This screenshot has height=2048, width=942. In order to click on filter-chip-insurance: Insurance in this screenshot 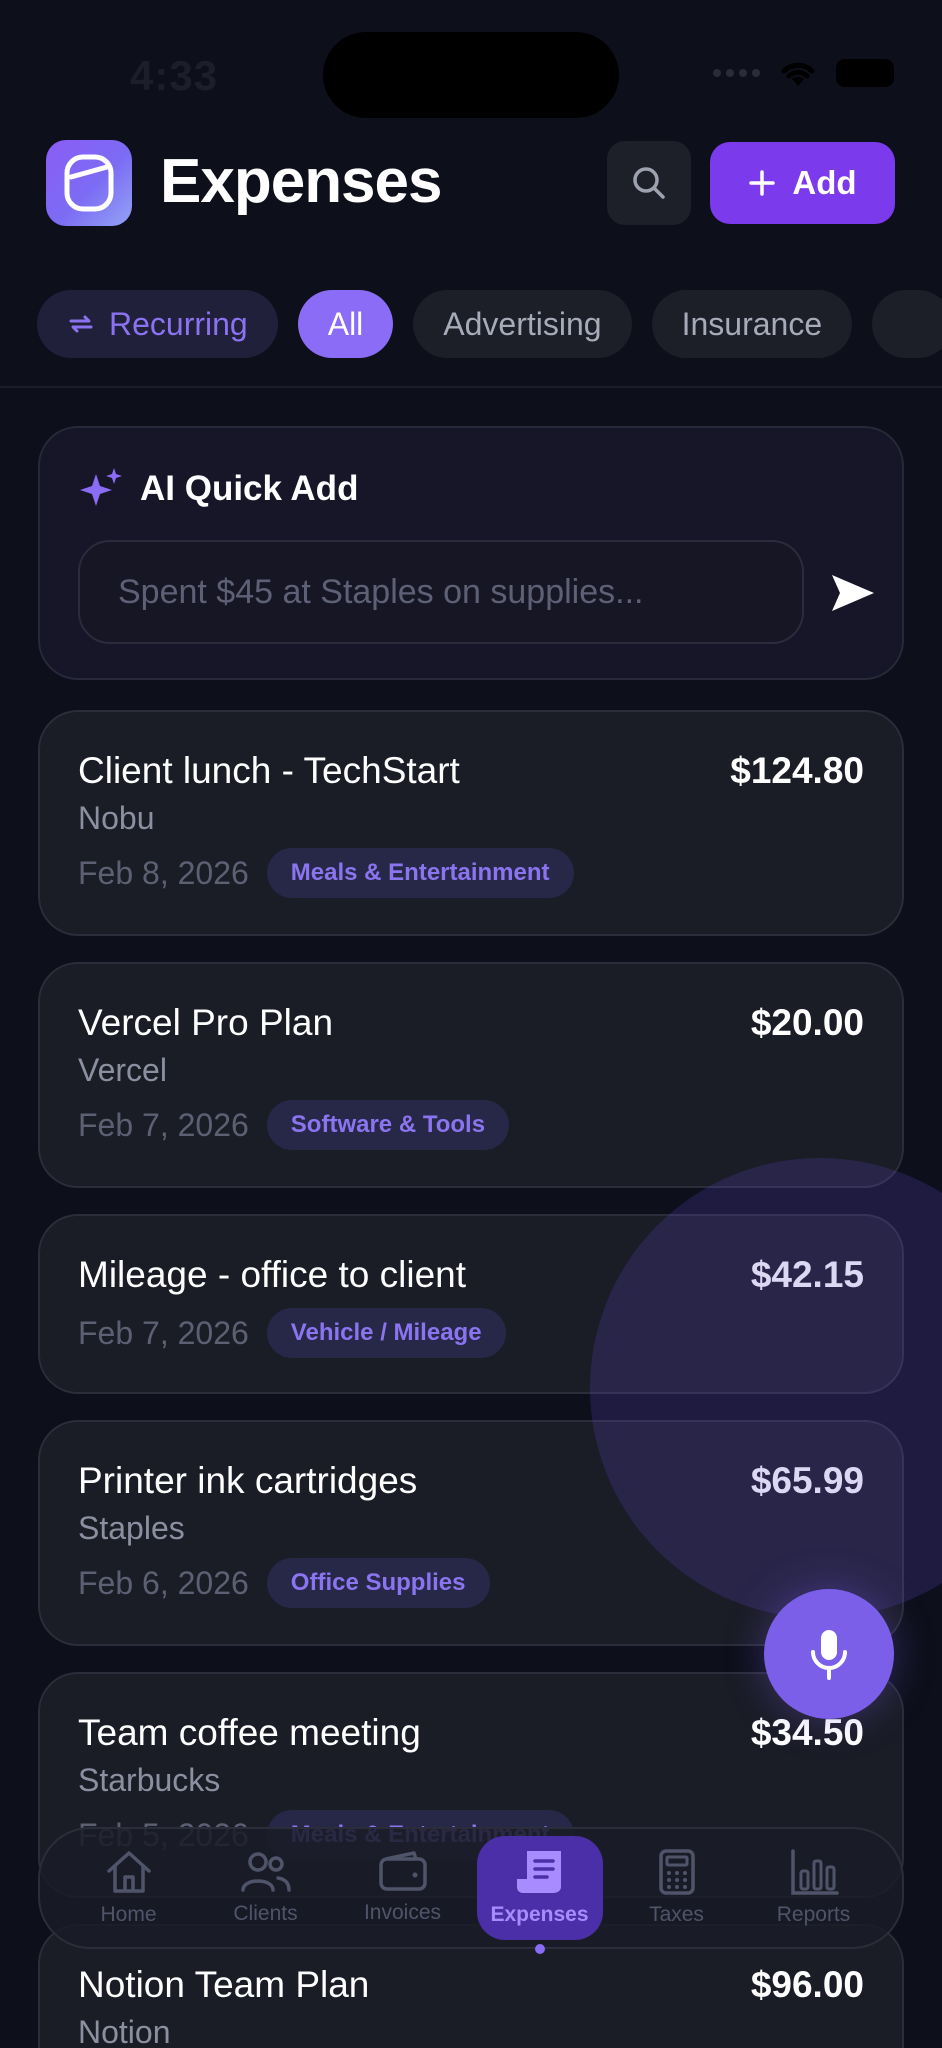, I will do `click(752, 324)`.